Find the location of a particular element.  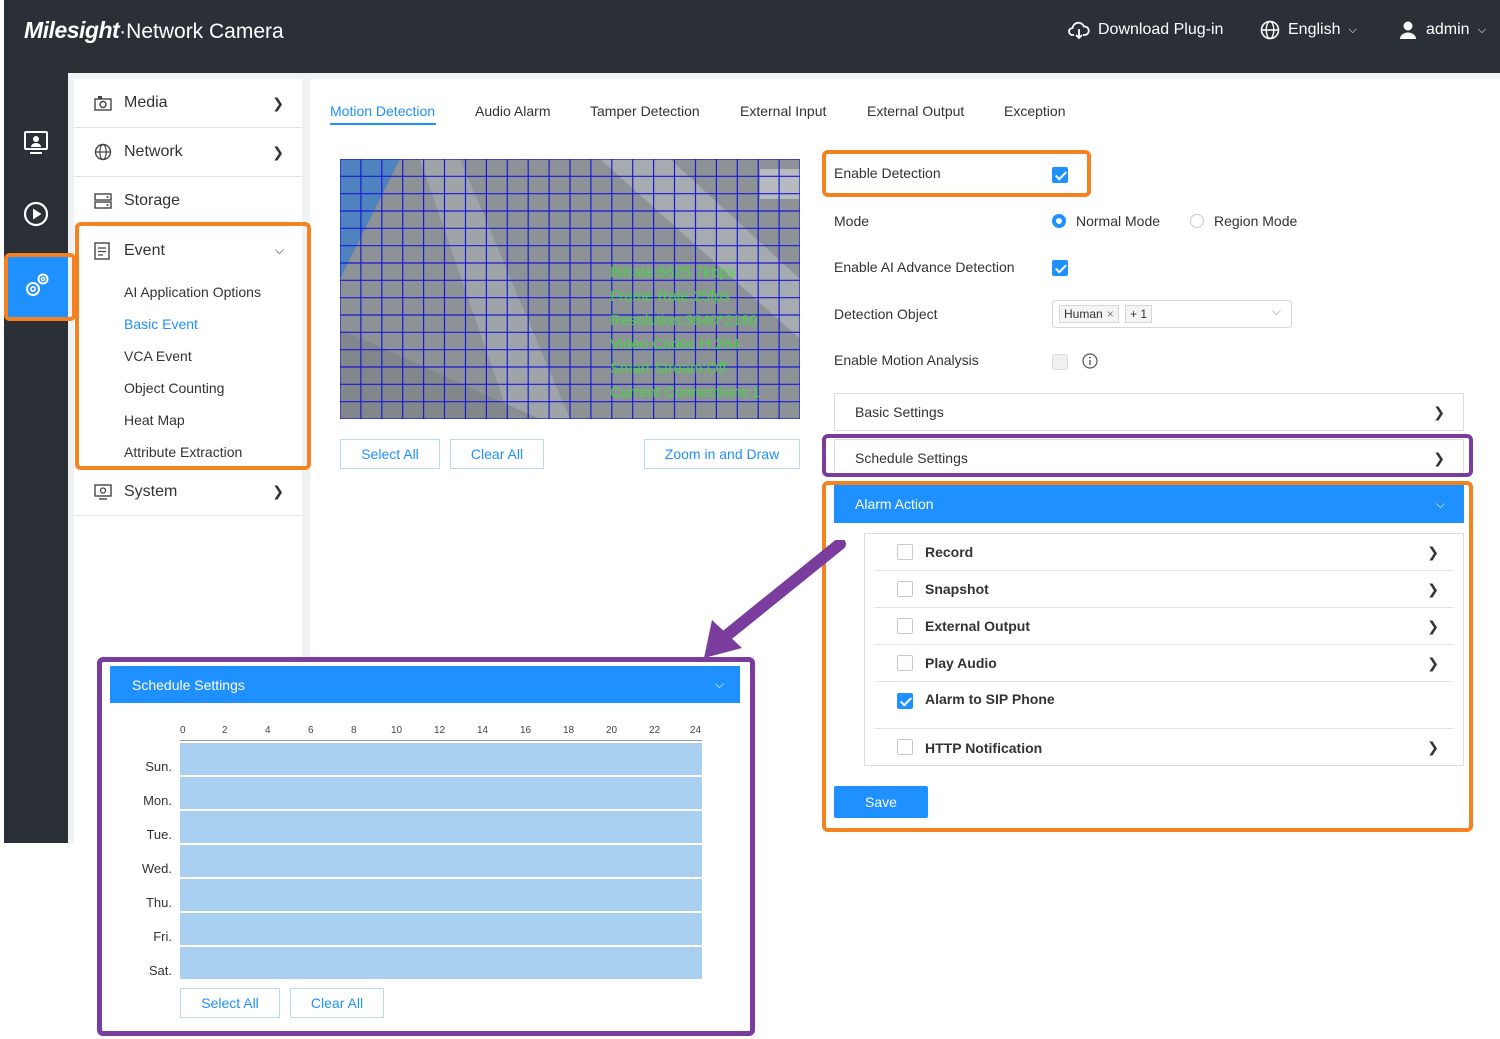

alarm-row-http-notification: HTTP Notification ❯ is located at coordinates (1164, 747).